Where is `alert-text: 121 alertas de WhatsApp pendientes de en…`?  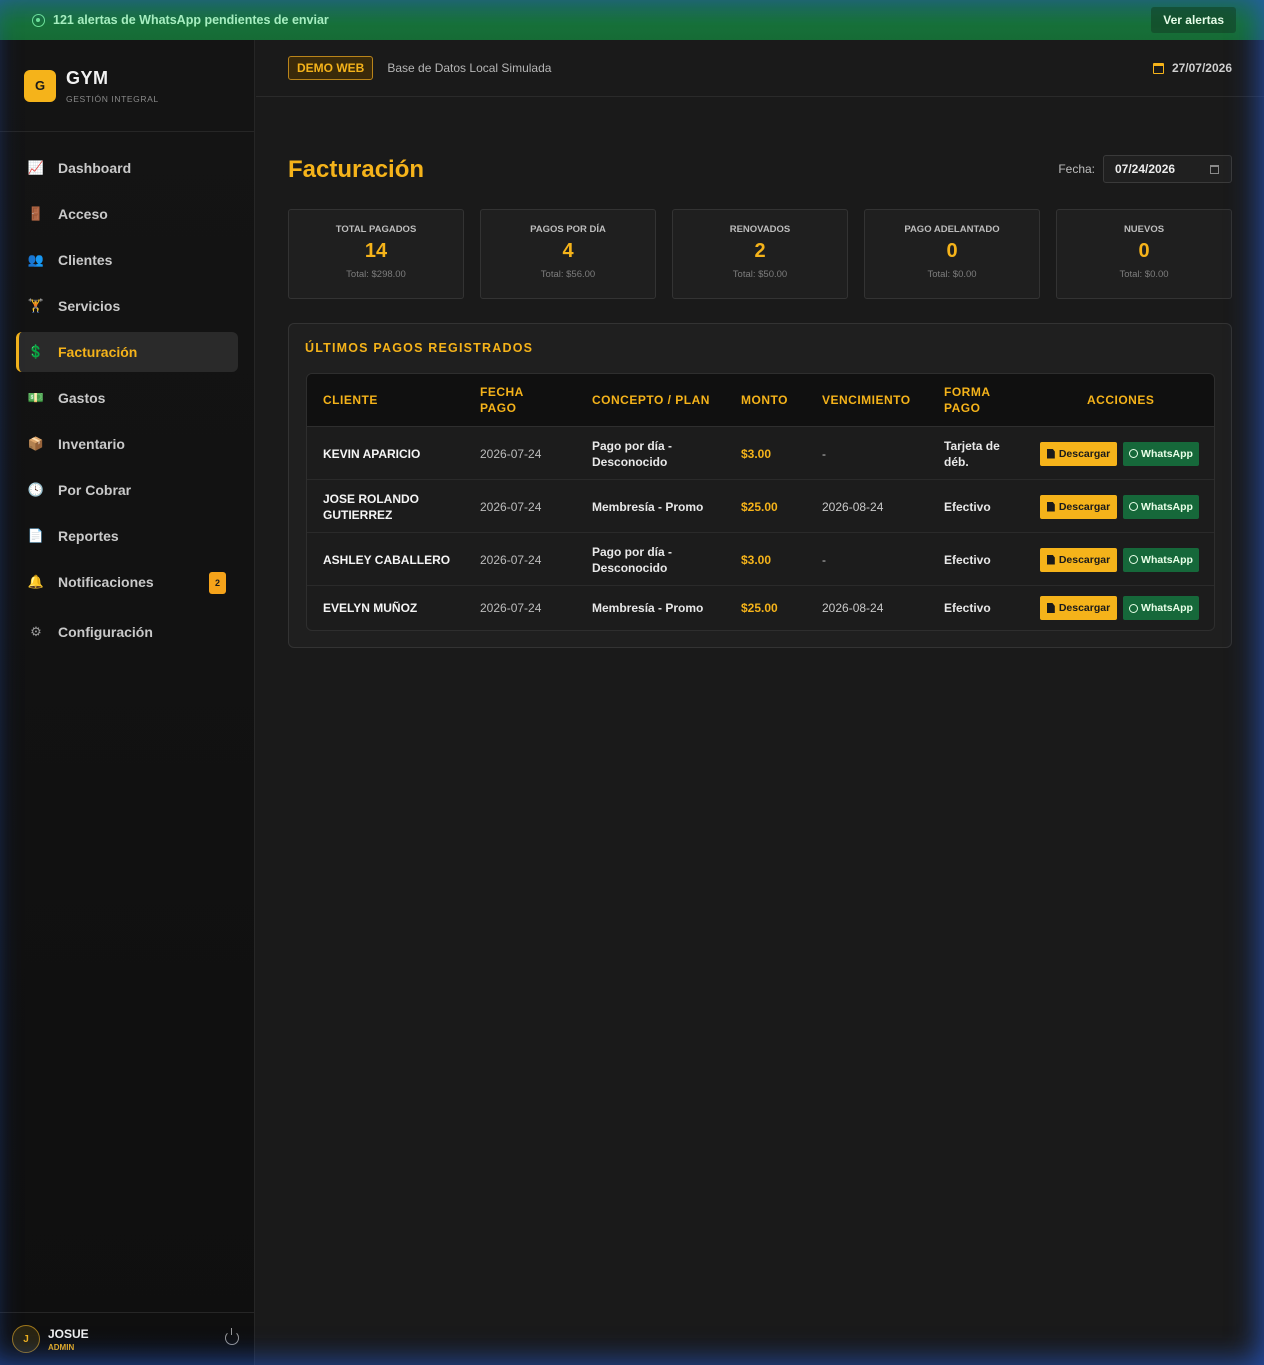
alert-text: 121 alertas de WhatsApp pendientes de en… is located at coordinates (191, 20).